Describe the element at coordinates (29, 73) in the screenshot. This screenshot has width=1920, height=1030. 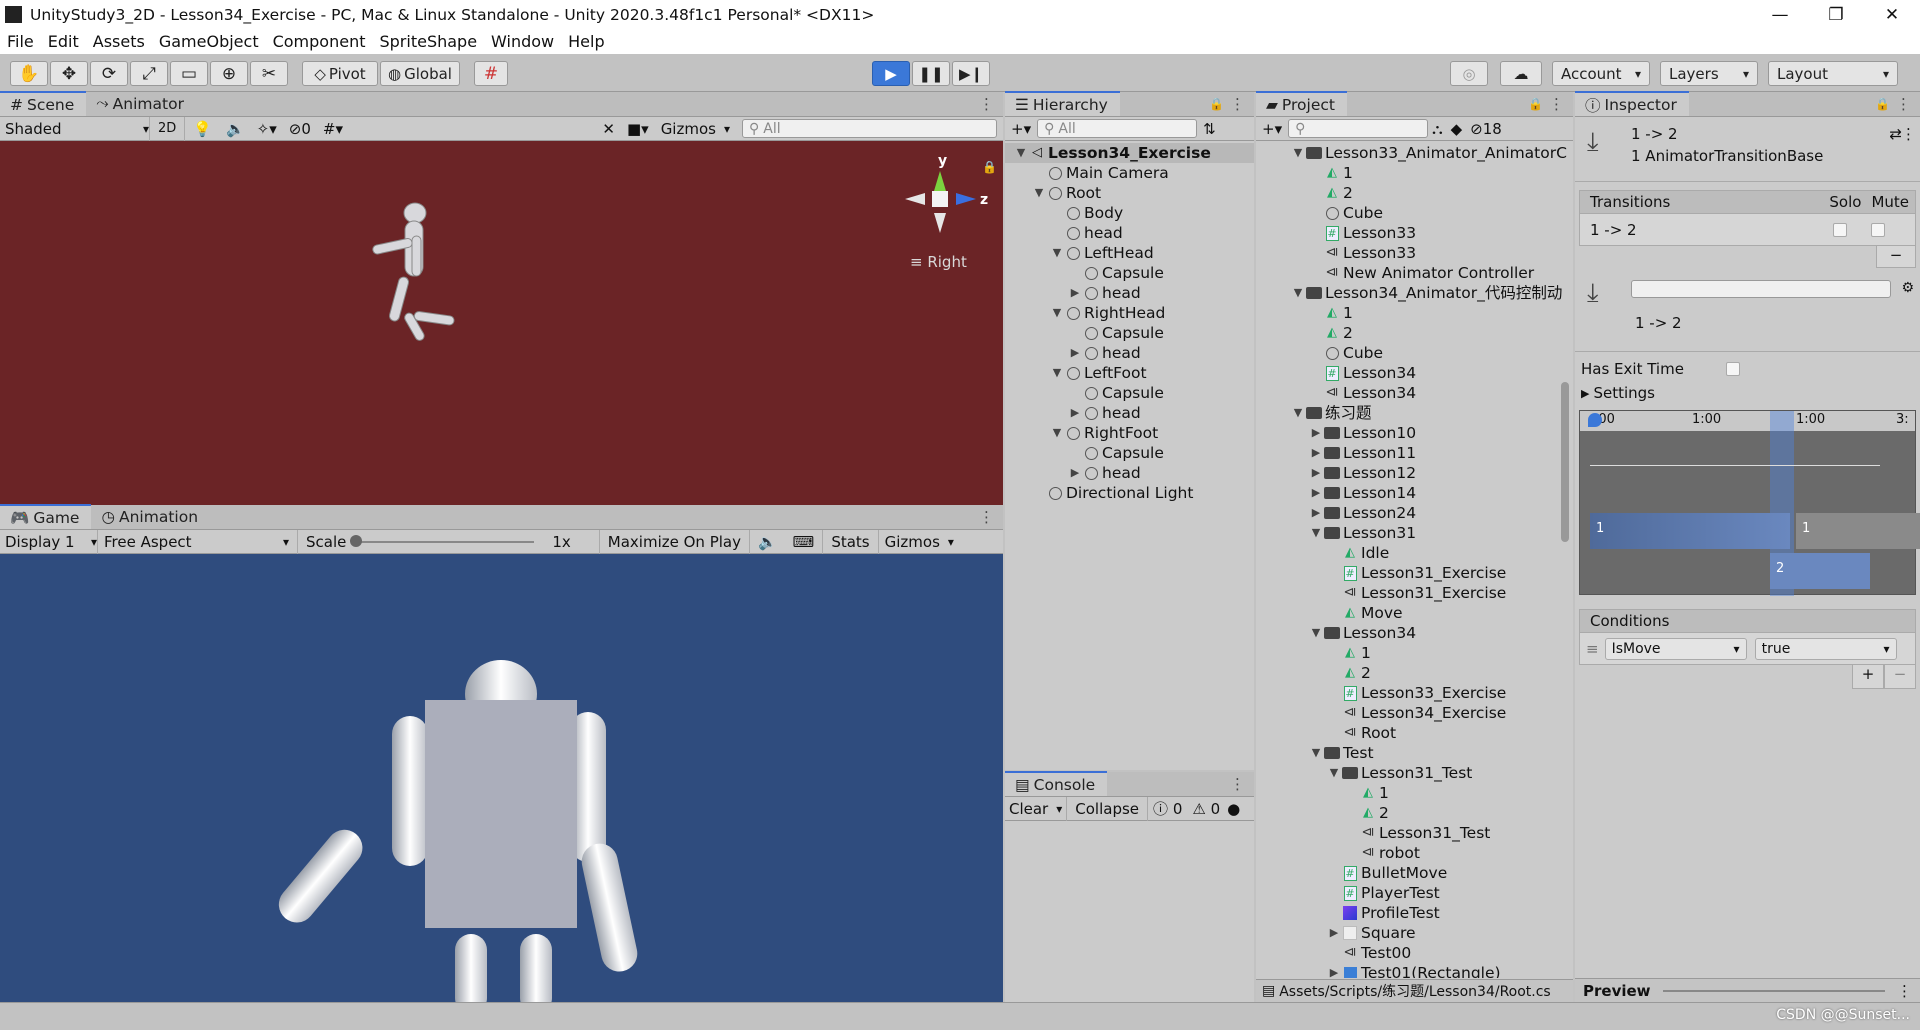
I see `hand-tool-icon: ✋` at that location.